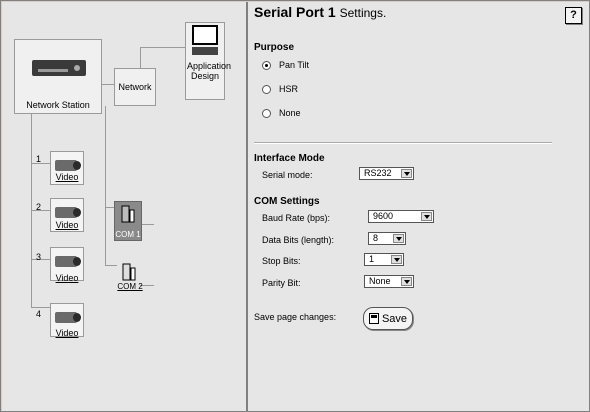 This screenshot has height=412, width=590. I want to click on divider, so click(403, 143).